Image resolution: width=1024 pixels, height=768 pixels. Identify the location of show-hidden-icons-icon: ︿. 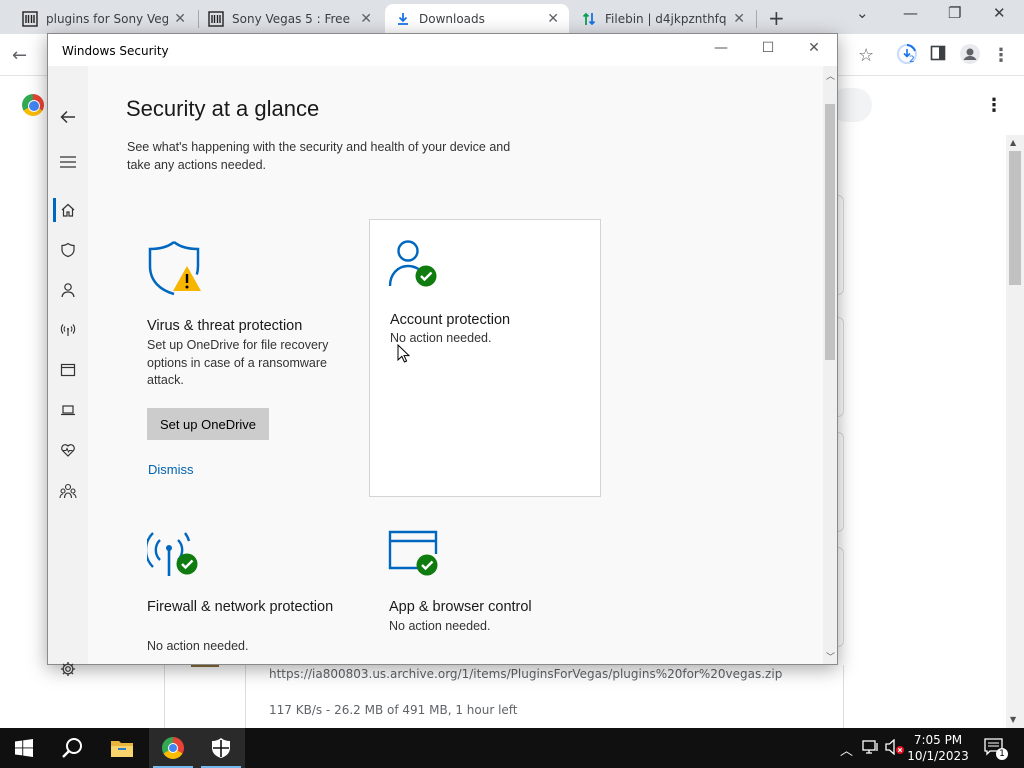
(846, 749).